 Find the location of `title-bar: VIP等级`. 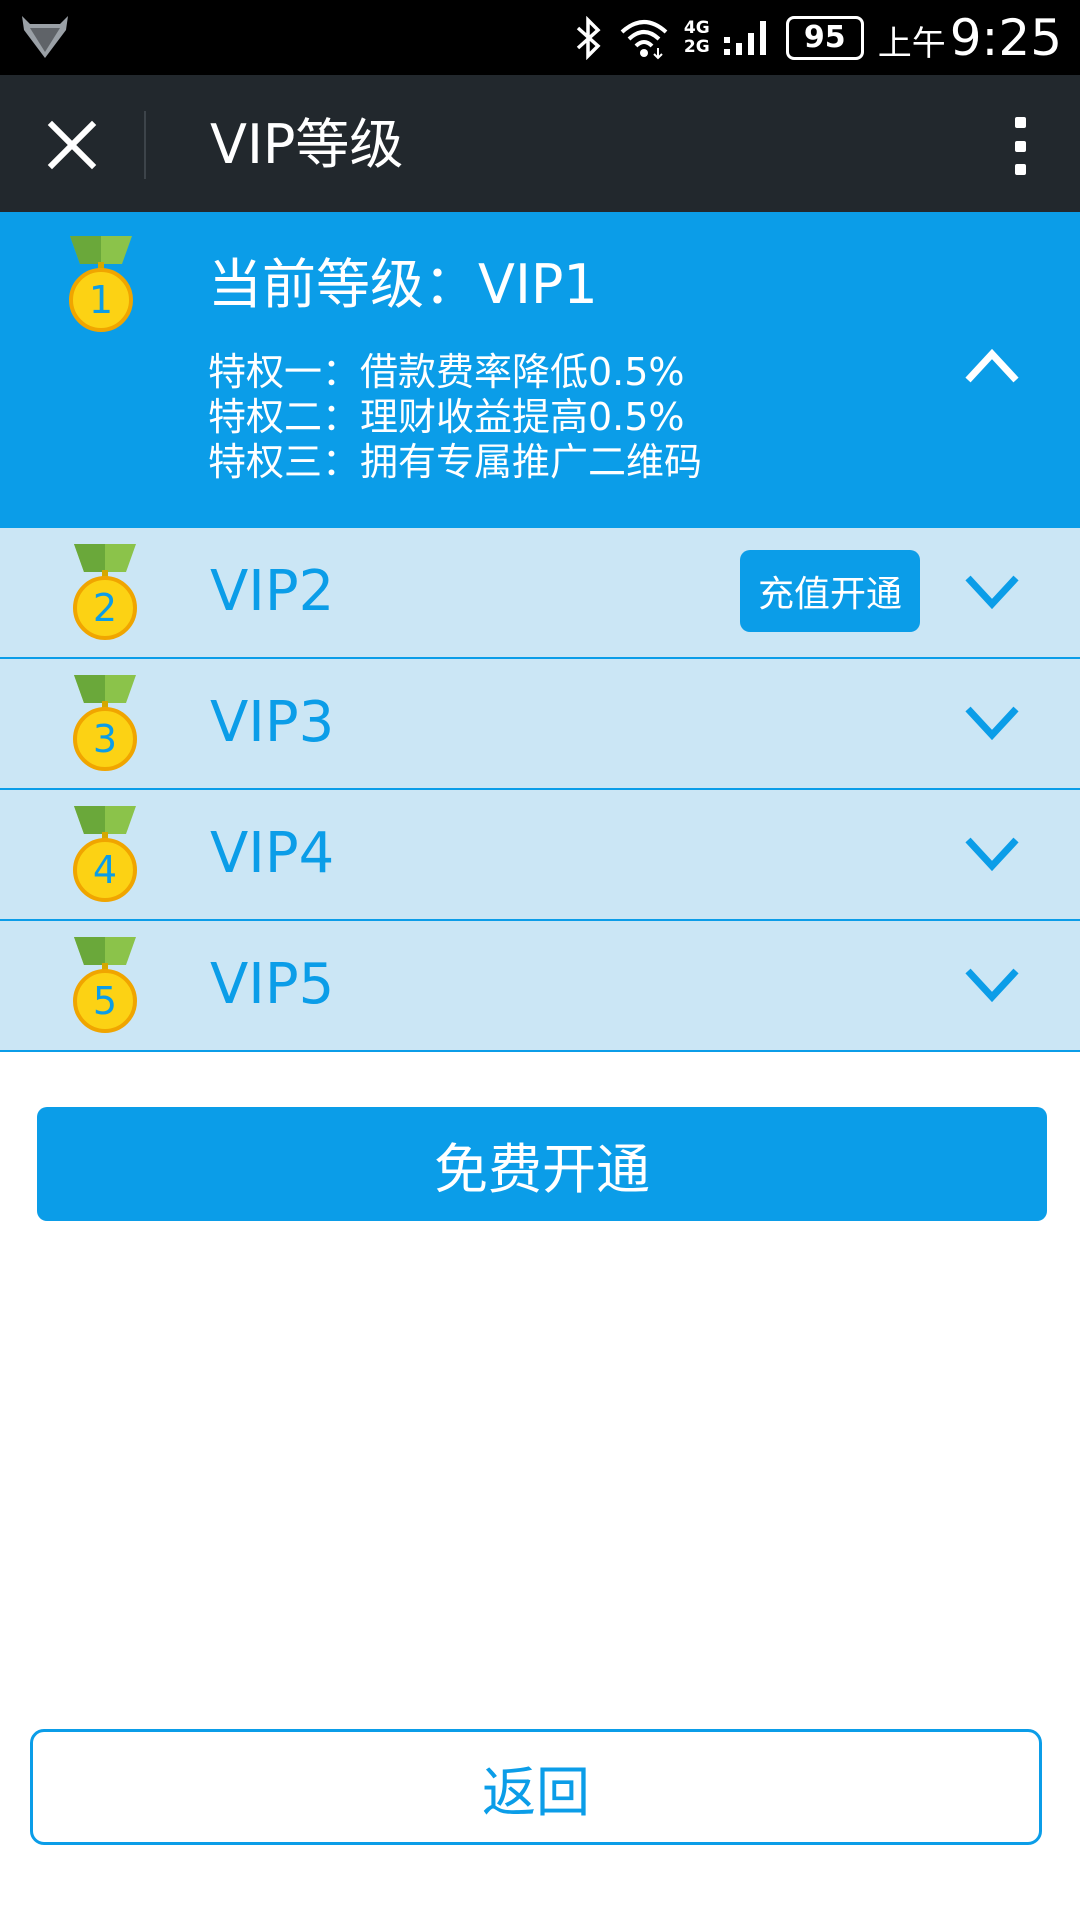

title-bar: VIP等级 is located at coordinates (540, 143).